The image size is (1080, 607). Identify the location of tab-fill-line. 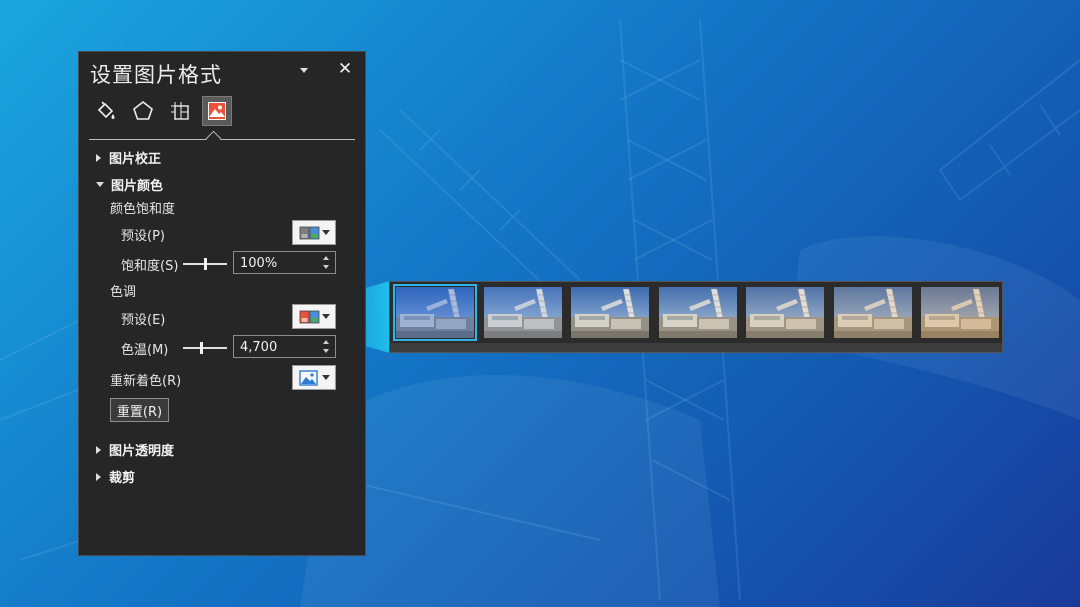
(106, 111).